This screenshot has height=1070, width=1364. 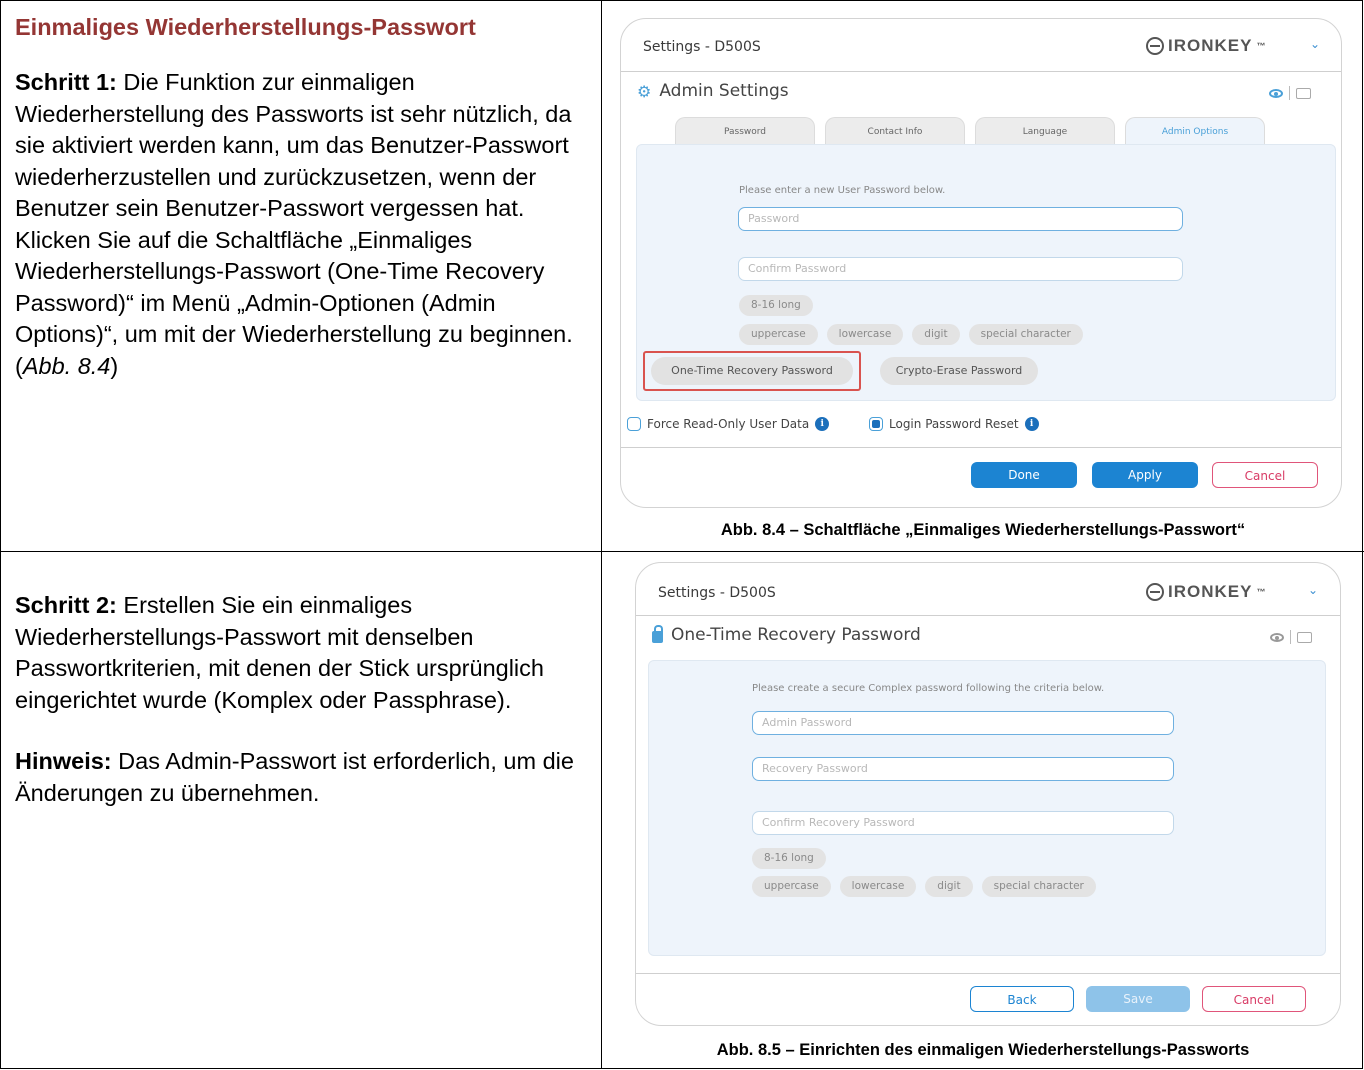 I want to click on force-readonly-option: Force Read-Only User Data i, so click(x=728, y=424).